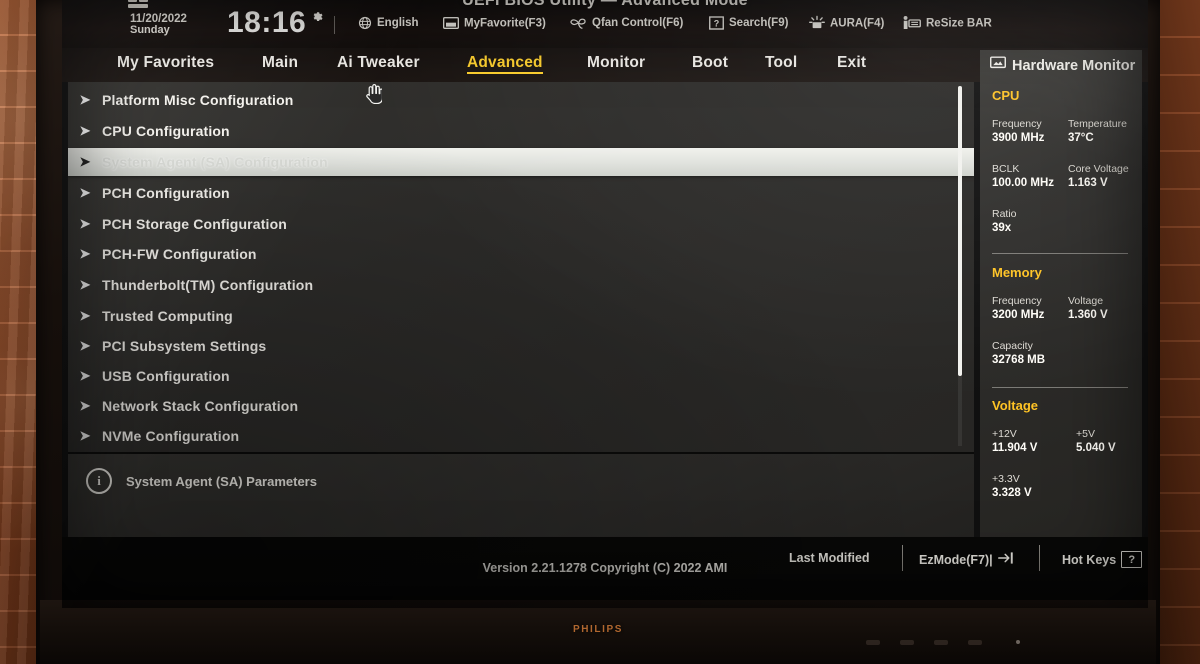 Image resolution: width=1200 pixels, height=664 pixels. I want to click on tab-monitor: Monitor, so click(616, 63).